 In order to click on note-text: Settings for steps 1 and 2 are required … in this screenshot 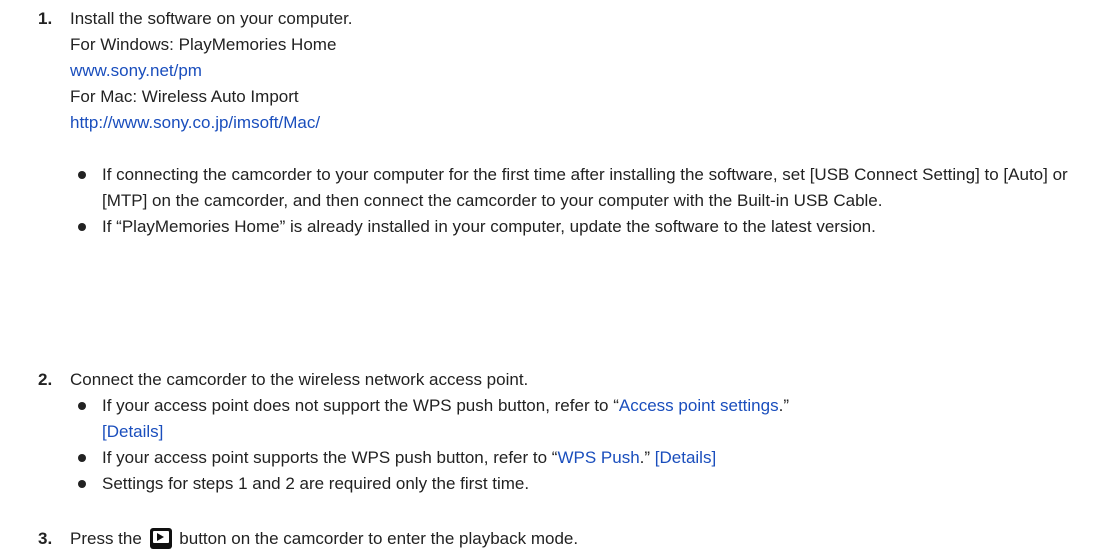, I will do `click(316, 483)`.